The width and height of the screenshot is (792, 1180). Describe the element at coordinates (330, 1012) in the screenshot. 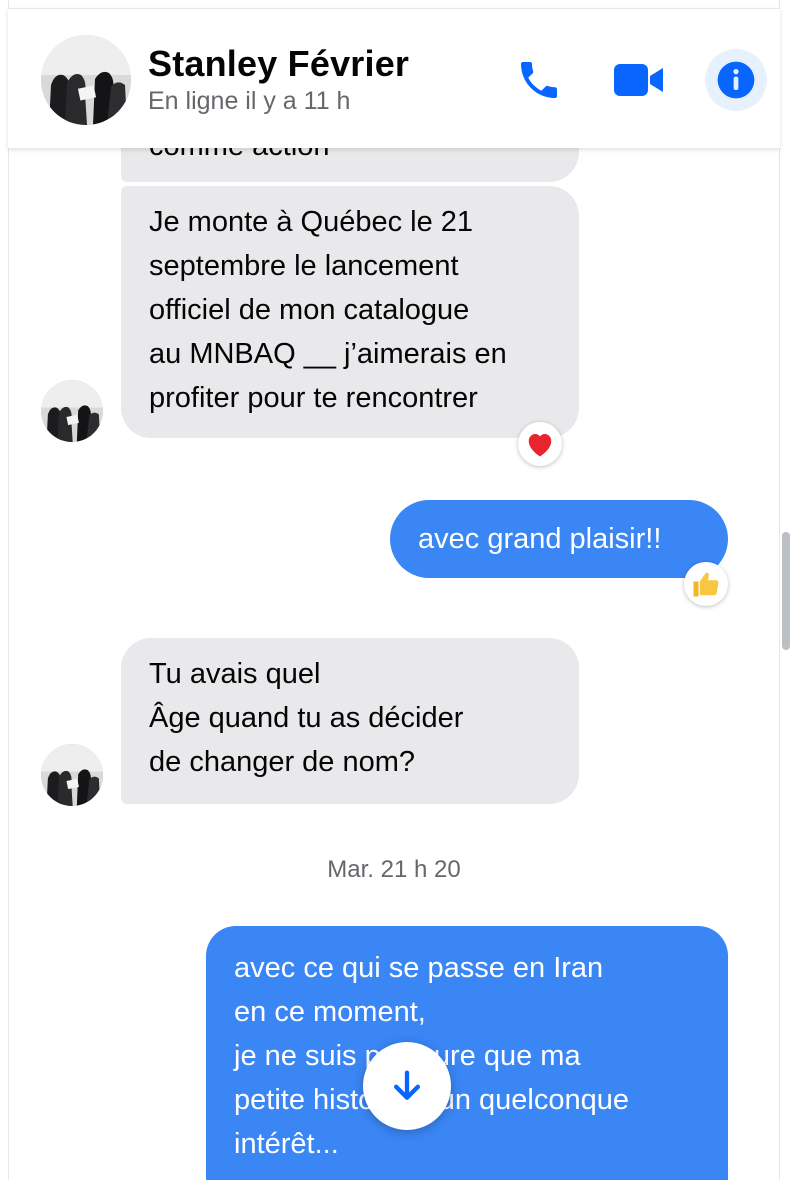

I see `message-line: en ce moment,` at that location.